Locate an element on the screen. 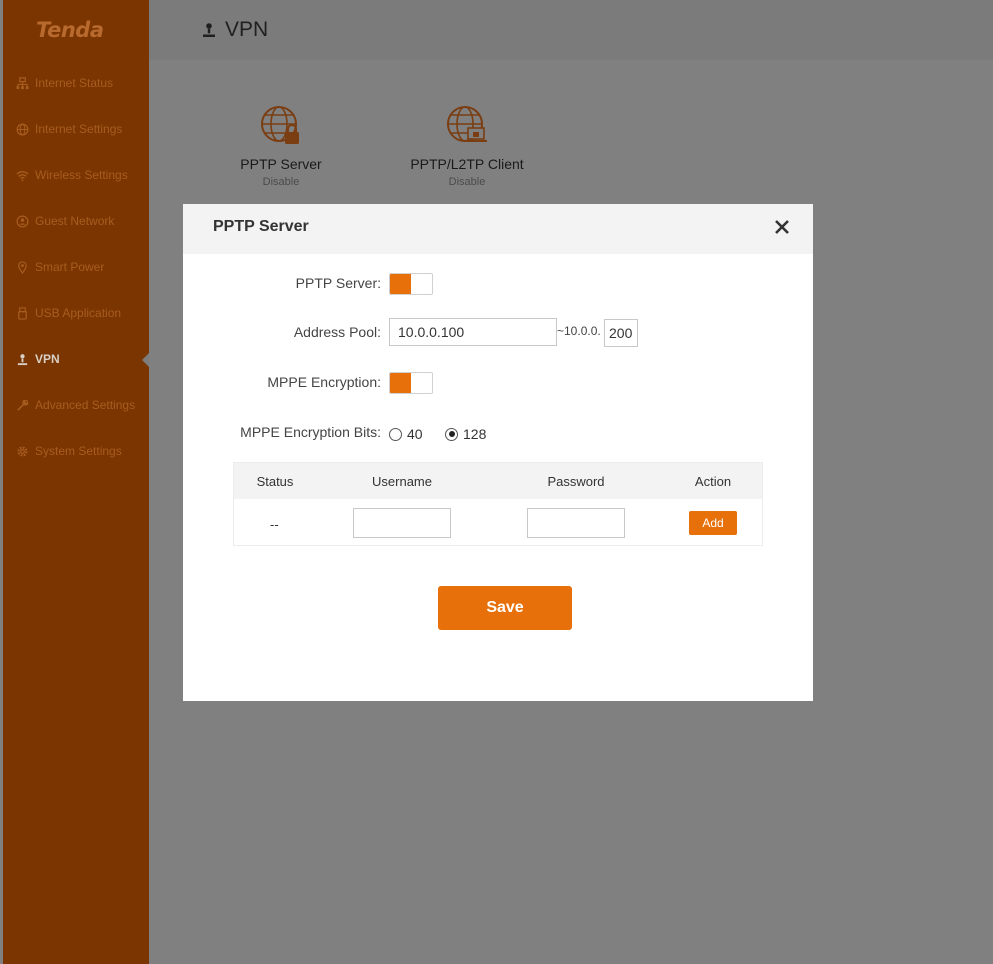  password-input is located at coordinates (576, 523).